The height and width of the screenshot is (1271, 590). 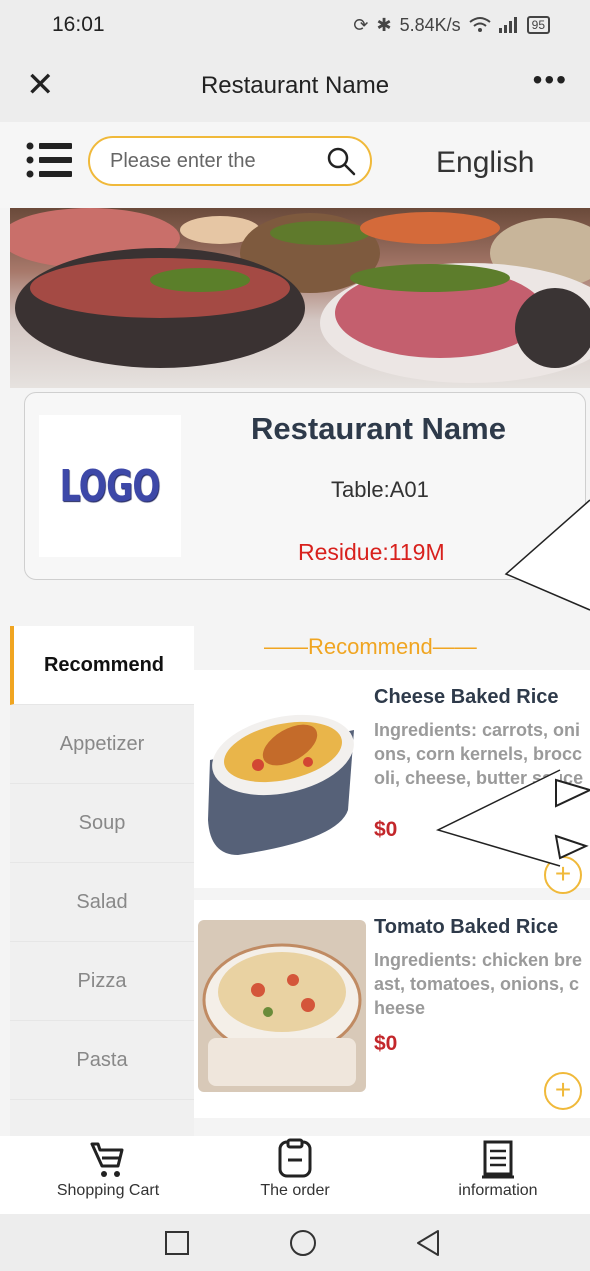 What do you see at coordinates (295, 25) in the screenshot?
I see `status-bar: 16:01 ⟳ ✱ 5.84K/s 95` at bounding box center [295, 25].